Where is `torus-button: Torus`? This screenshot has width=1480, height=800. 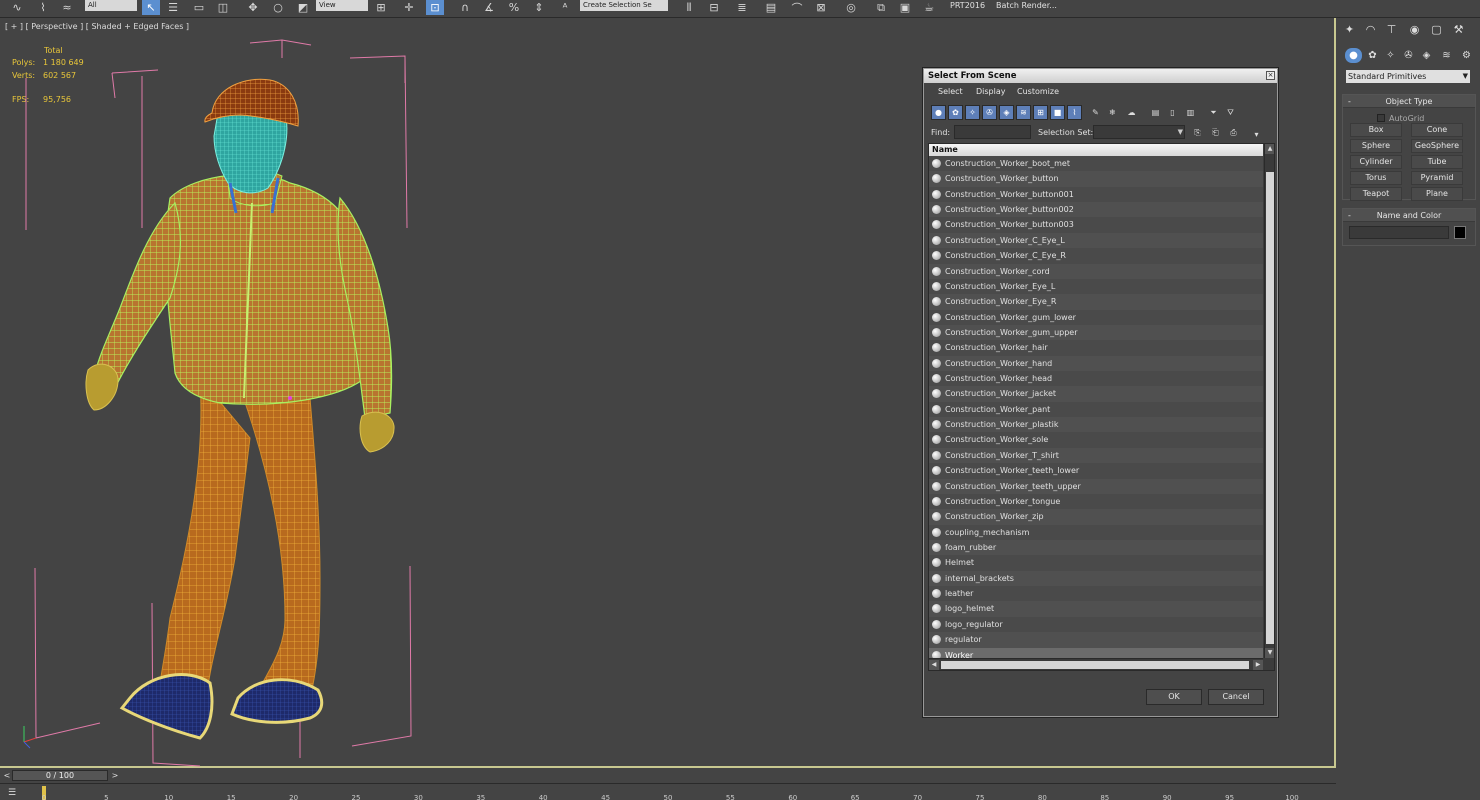
torus-button: Torus is located at coordinates (1376, 178).